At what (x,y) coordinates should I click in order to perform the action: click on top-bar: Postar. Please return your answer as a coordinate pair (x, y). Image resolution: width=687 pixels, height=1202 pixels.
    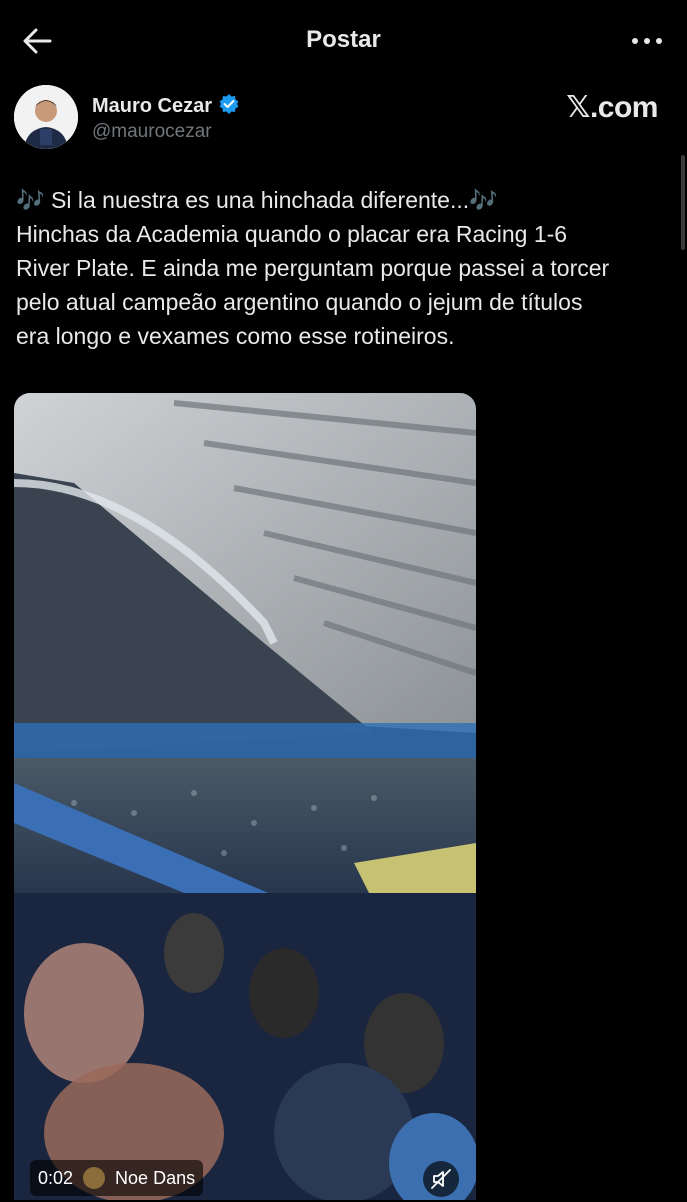
    Looking at the image, I should click on (343, 40).